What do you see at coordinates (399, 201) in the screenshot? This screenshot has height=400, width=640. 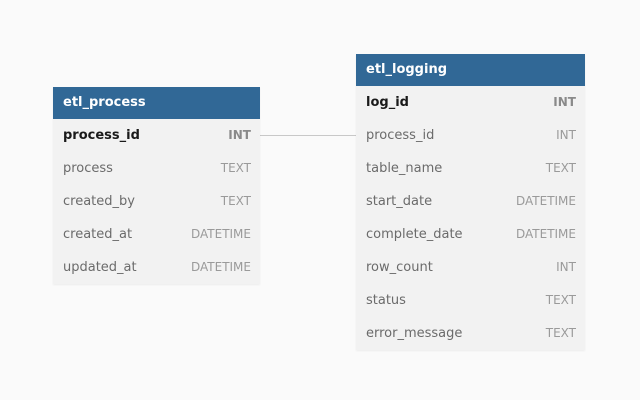 I see `column-name: start_date` at bounding box center [399, 201].